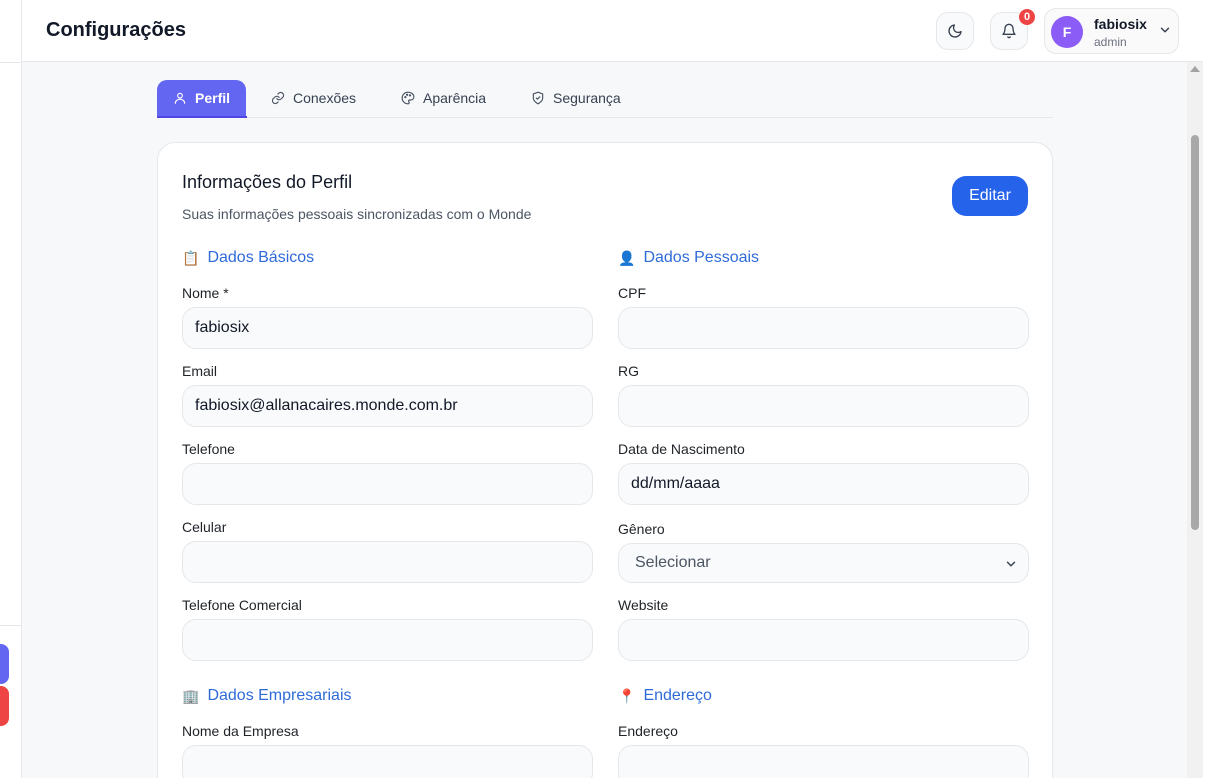  Describe the element at coordinates (643, 605) in the screenshot. I see `website-label: Website` at that location.